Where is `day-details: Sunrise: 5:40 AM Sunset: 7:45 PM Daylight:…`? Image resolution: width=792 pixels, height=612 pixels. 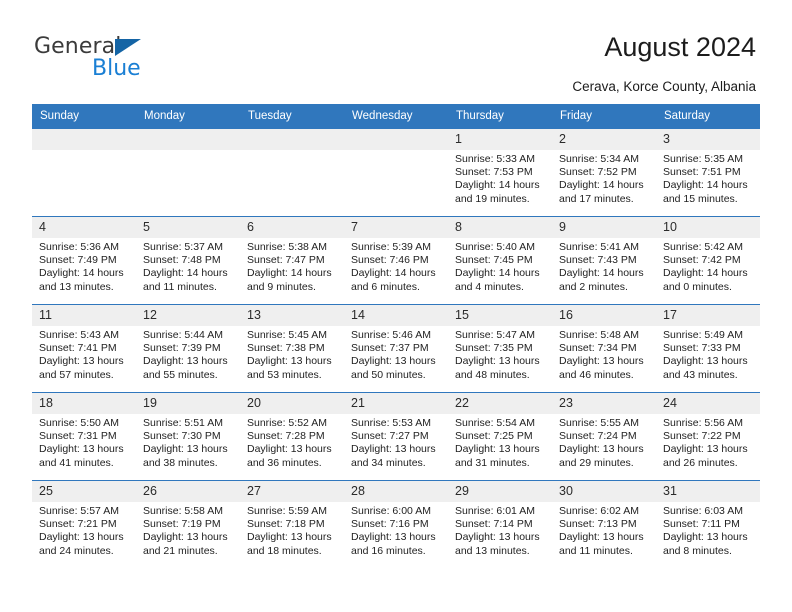
day-details: Sunrise: 5:40 AM Sunset: 7:45 PM Daylight:… is located at coordinates (500, 266).